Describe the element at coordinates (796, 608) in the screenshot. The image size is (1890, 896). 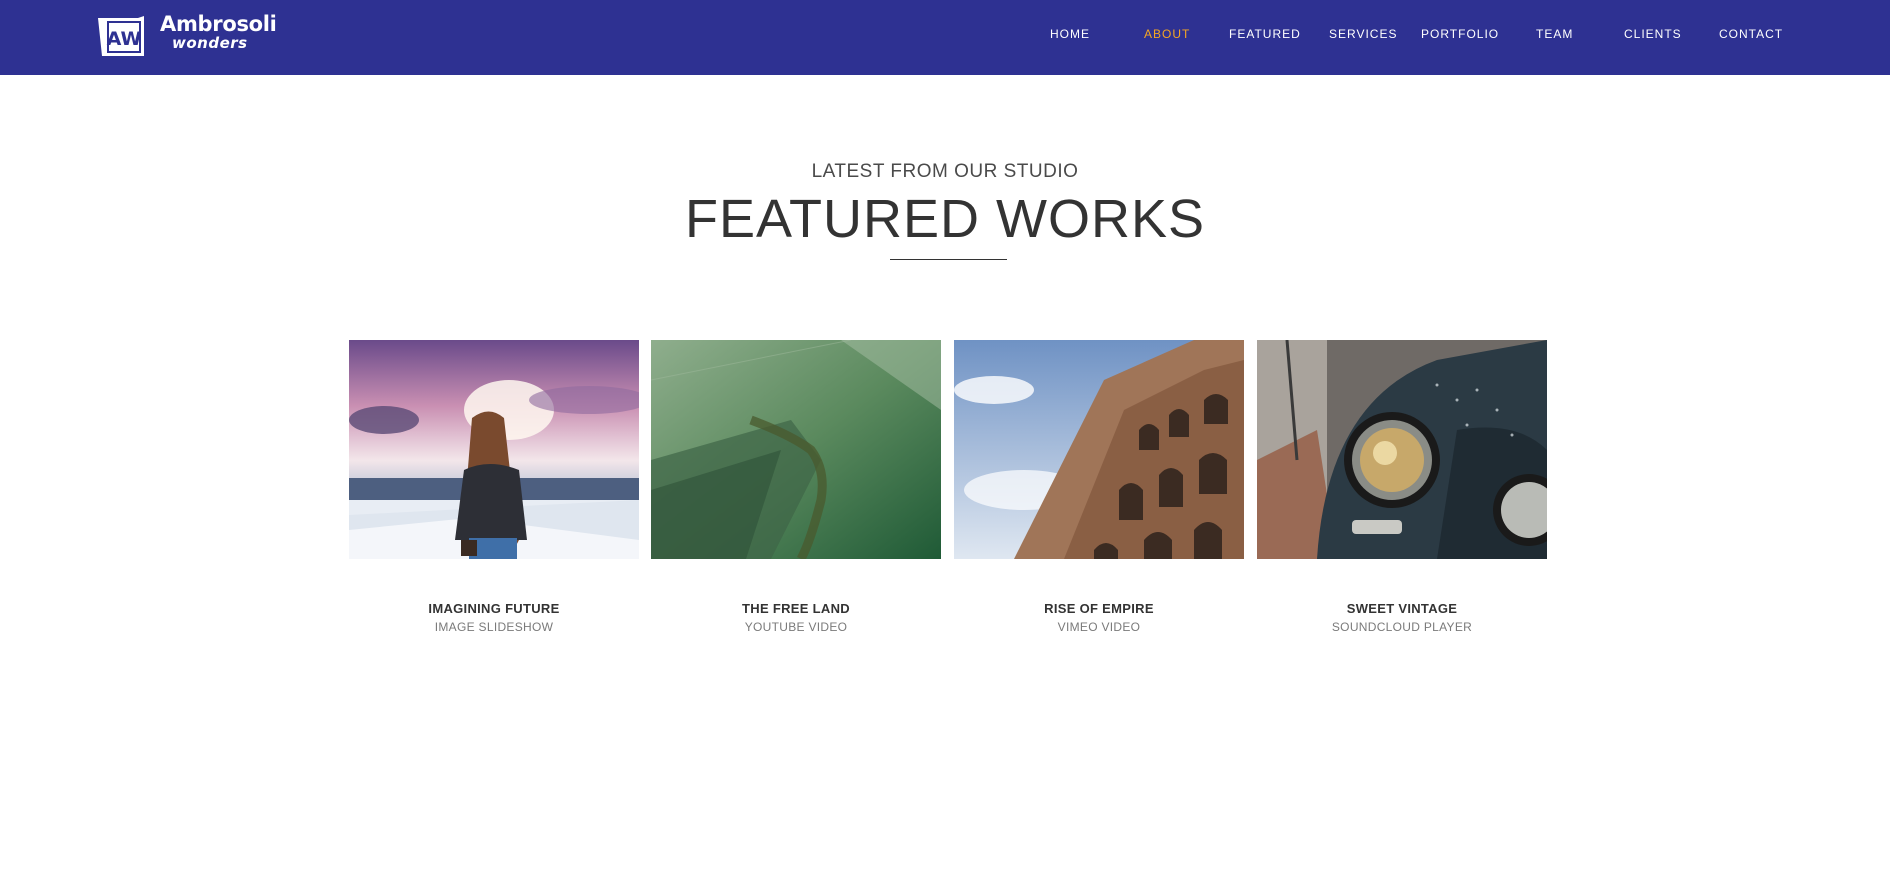
I see `work-title: THE FREE LAND` at that location.